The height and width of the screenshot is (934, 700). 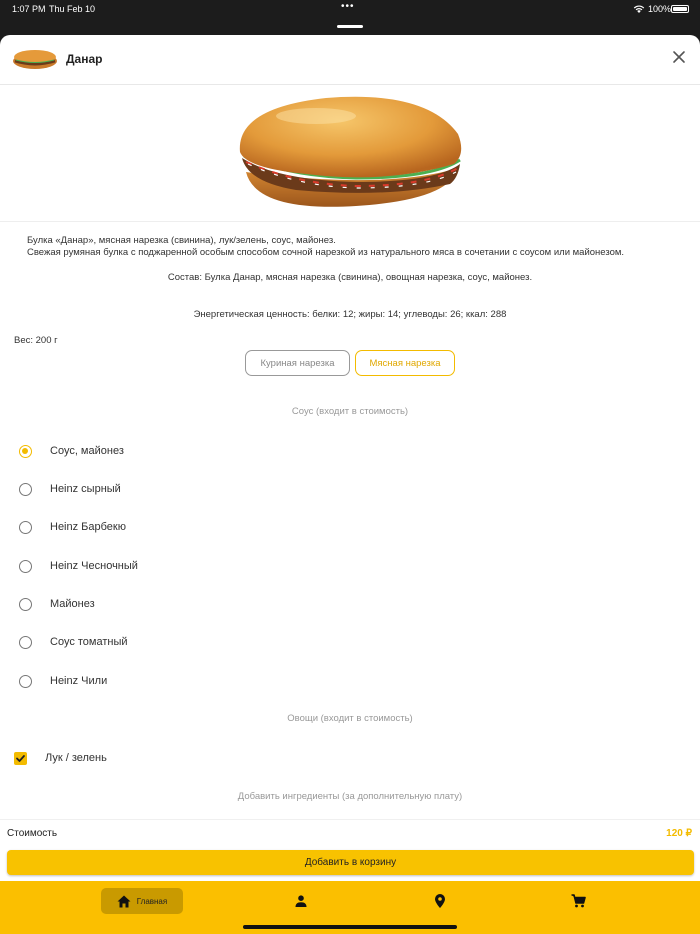 I want to click on vegetable-option-label: Лук / зелень, so click(x=76, y=758).